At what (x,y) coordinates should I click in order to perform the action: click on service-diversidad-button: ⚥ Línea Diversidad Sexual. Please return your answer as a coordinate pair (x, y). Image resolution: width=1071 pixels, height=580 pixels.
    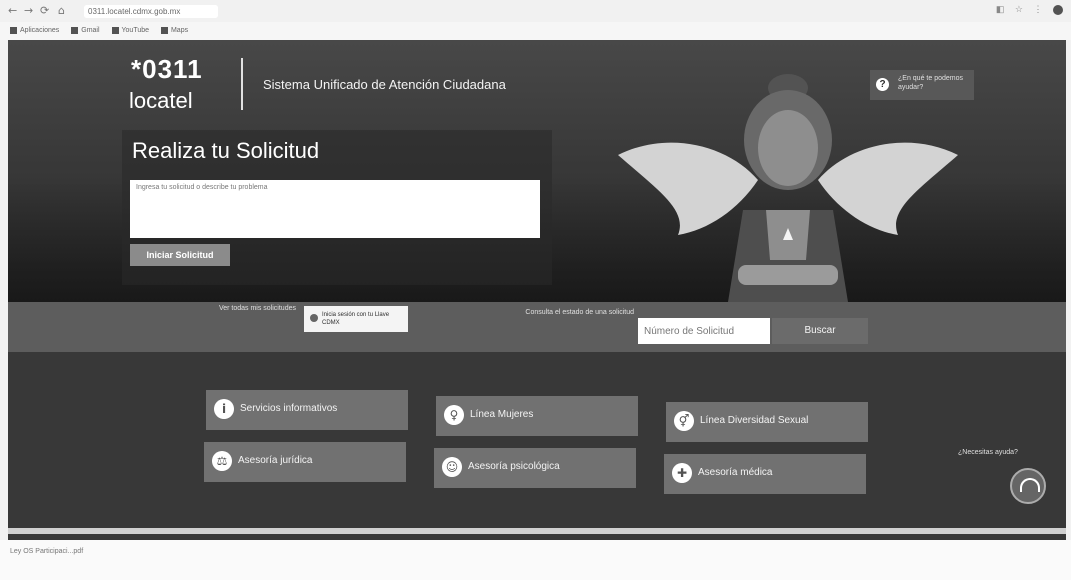
    Looking at the image, I should click on (767, 422).